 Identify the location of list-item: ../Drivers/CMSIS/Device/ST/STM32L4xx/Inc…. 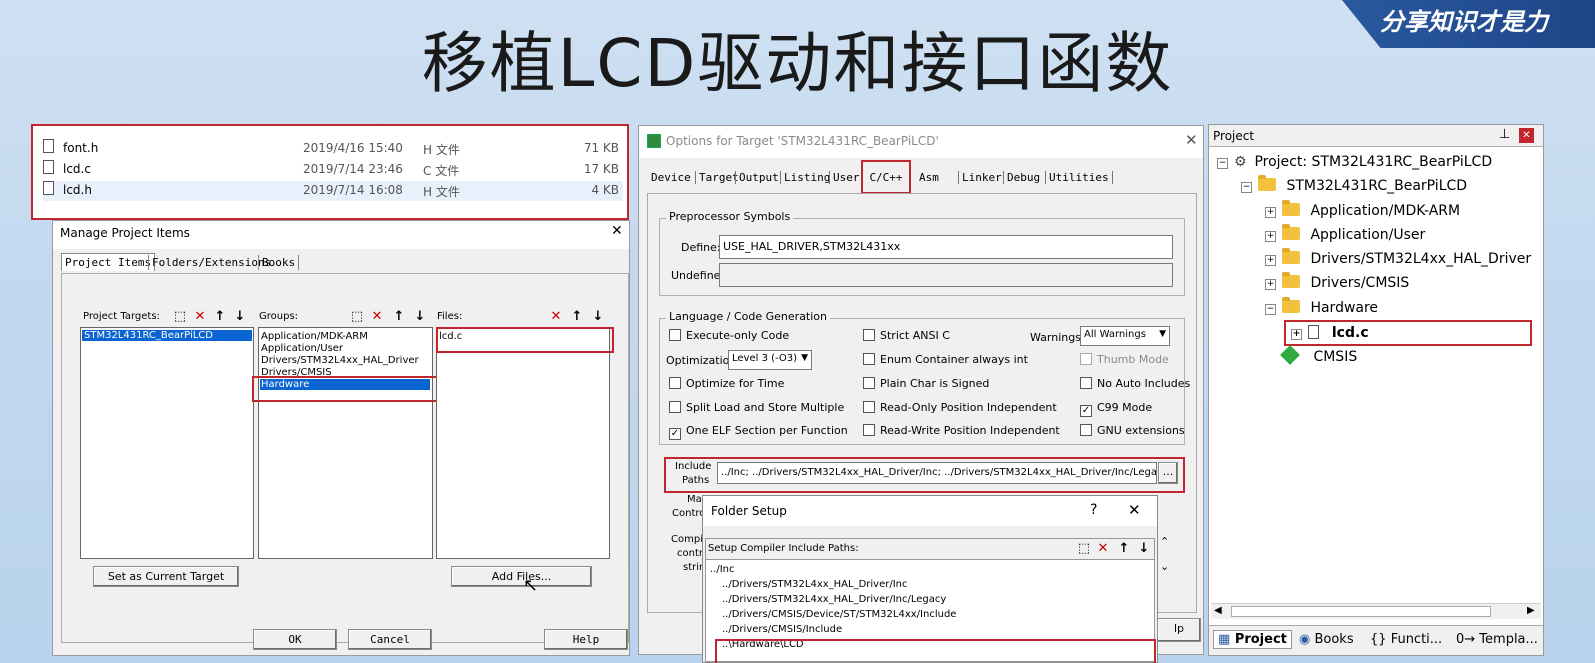
(839, 614).